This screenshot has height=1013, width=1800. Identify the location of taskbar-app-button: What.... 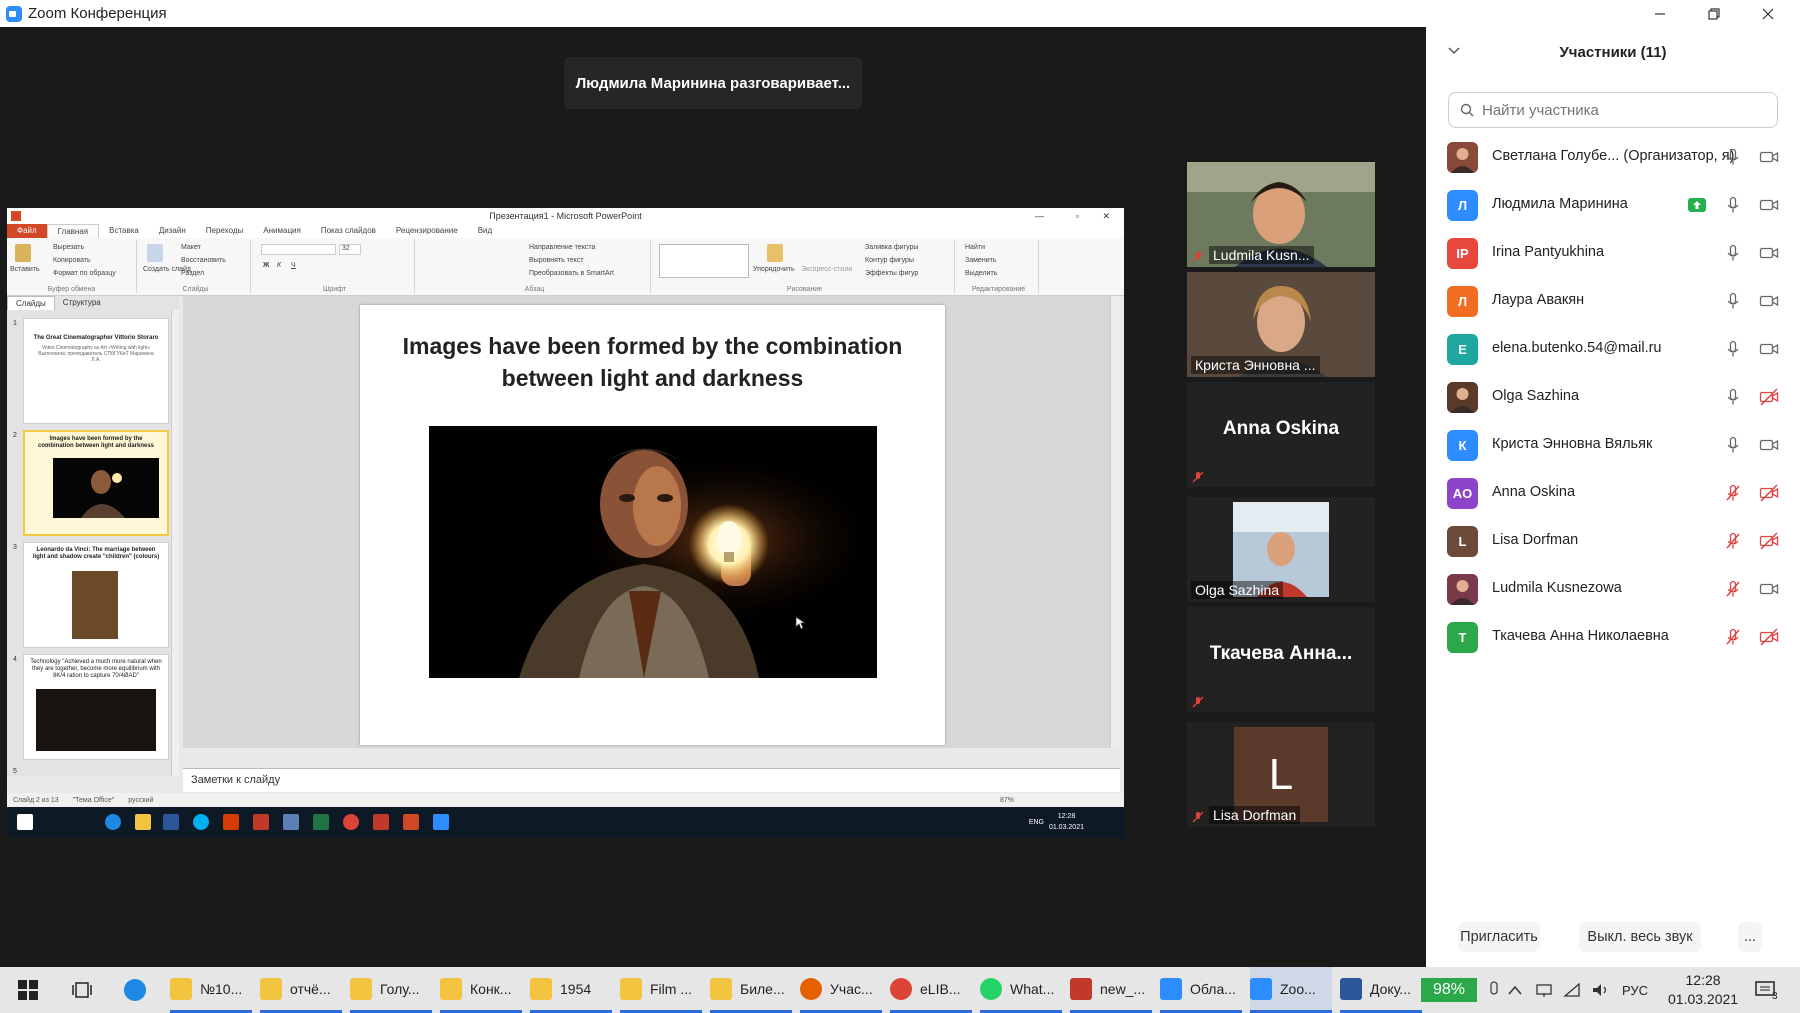
(1021, 990).